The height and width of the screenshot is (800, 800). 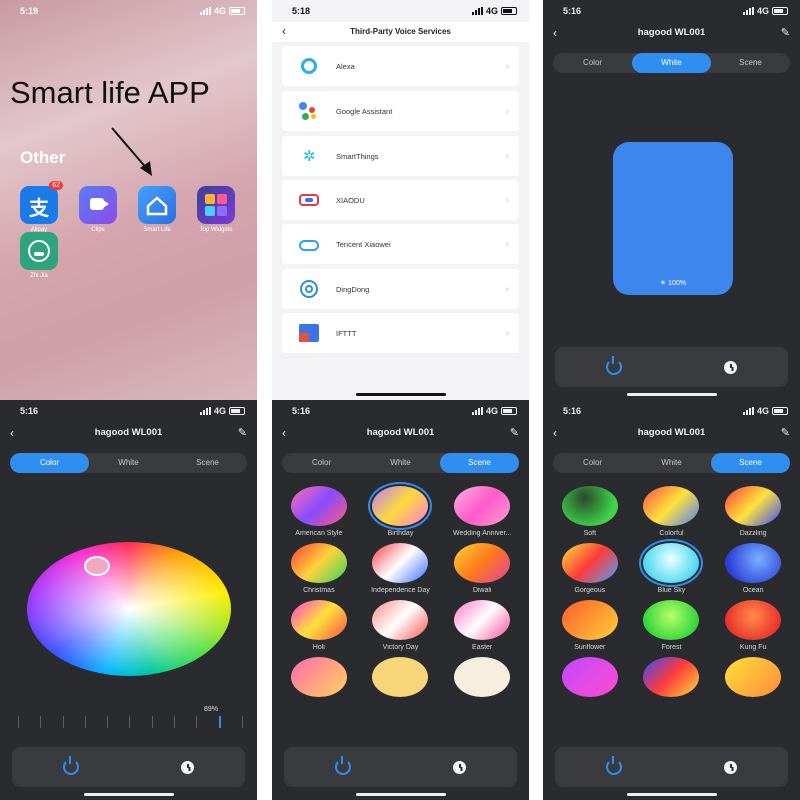 I want to click on app-smart-life: Smart Life, so click(x=157, y=209).